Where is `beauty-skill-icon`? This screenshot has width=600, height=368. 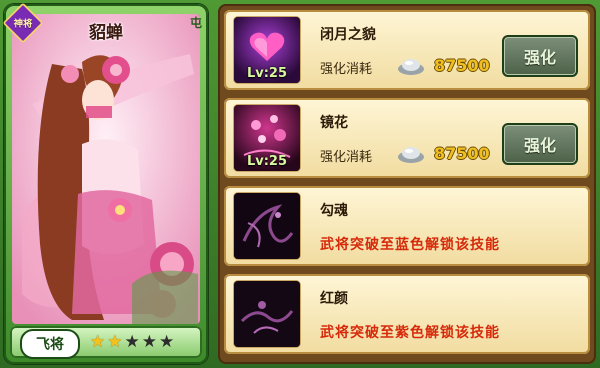 beauty-skill-icon is located at coordinates (267, 314).